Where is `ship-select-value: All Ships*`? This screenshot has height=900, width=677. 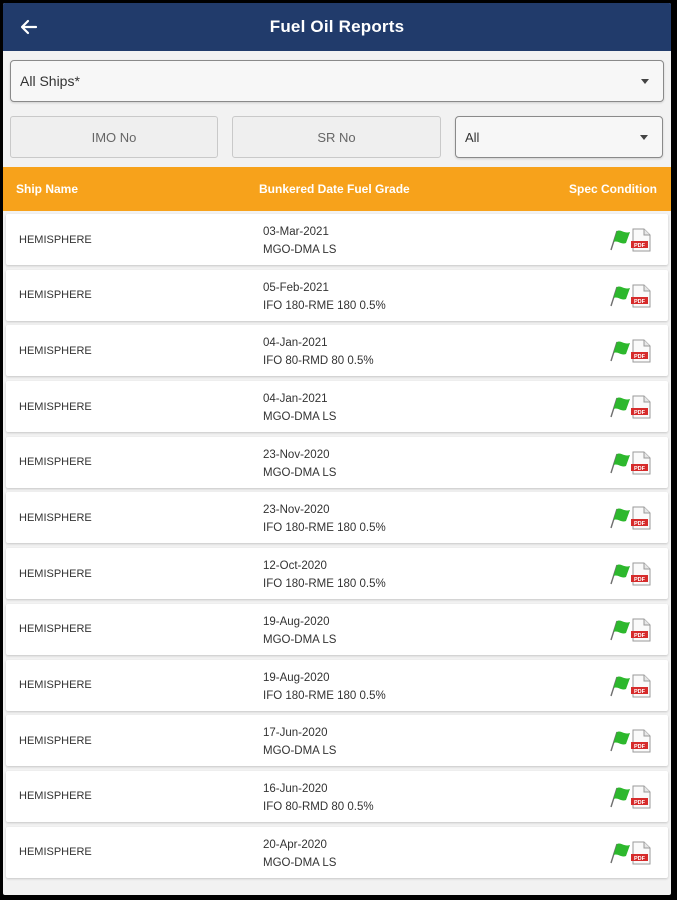
ship-select-value: All Ships* is located at coordinates (50, 81).